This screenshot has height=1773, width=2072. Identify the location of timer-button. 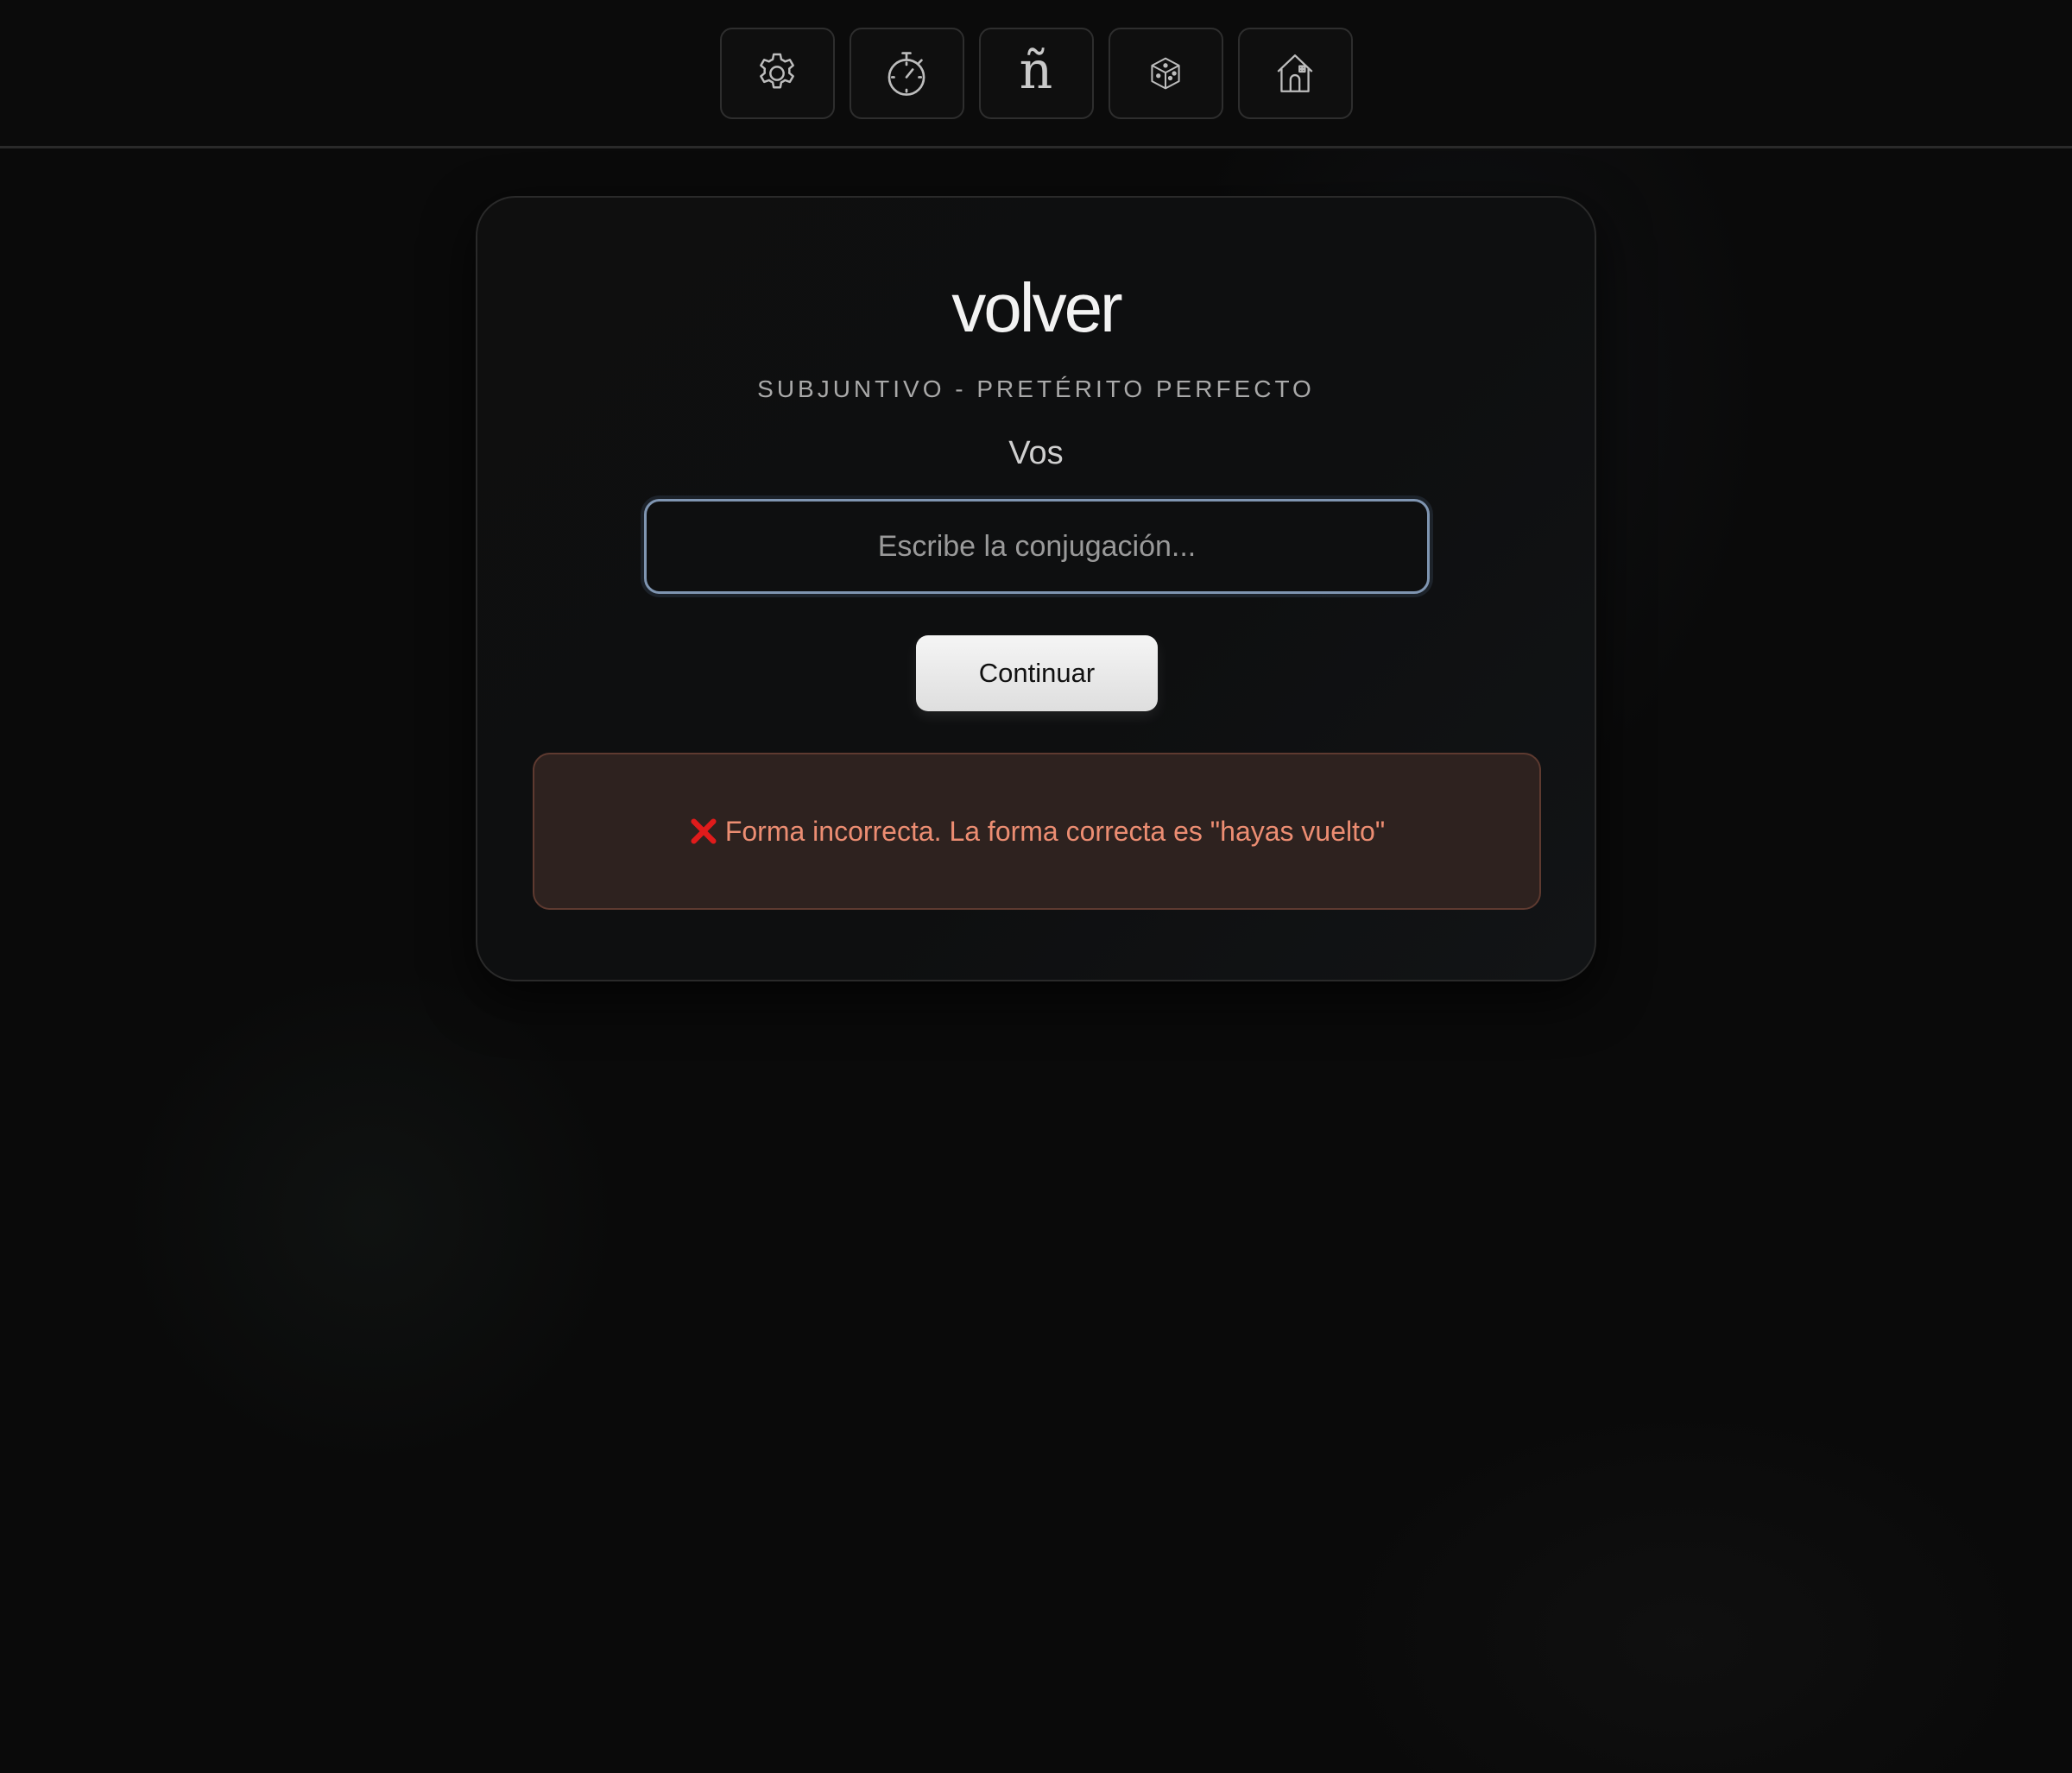
(906, 73).